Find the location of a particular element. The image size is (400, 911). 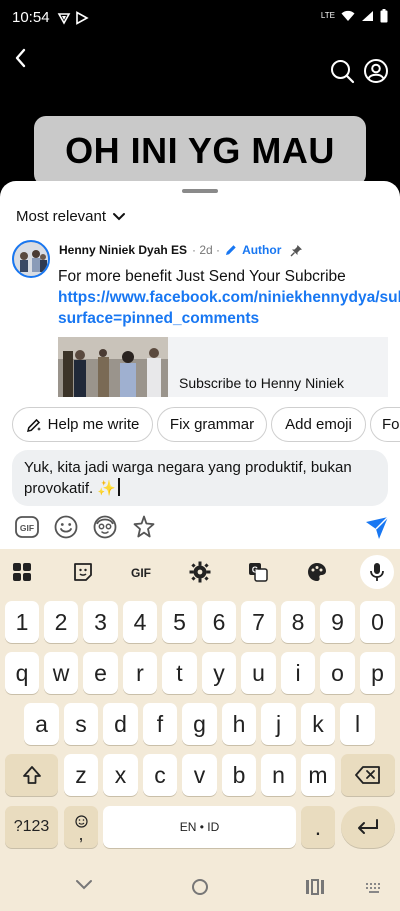

gif-key-label: GIF is located at coordinates (141, 573).